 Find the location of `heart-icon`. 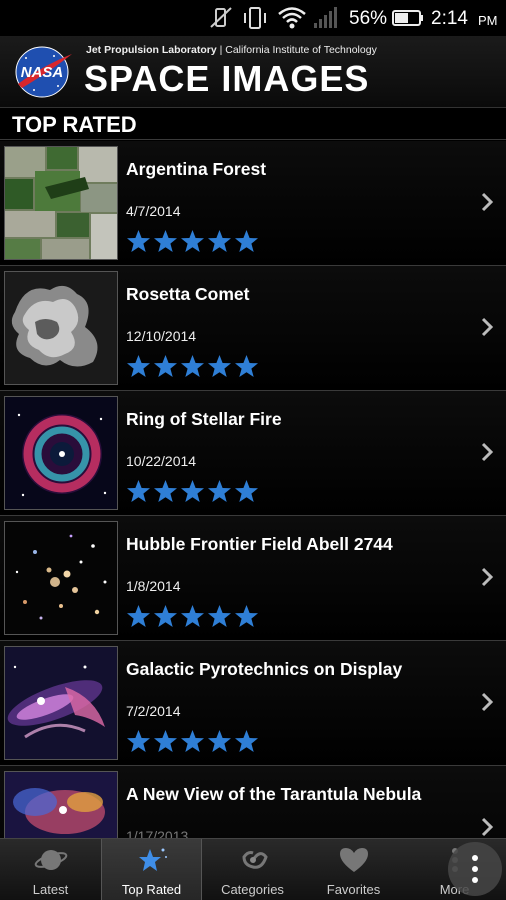

heart-icon is located at coordinates (353, 860).